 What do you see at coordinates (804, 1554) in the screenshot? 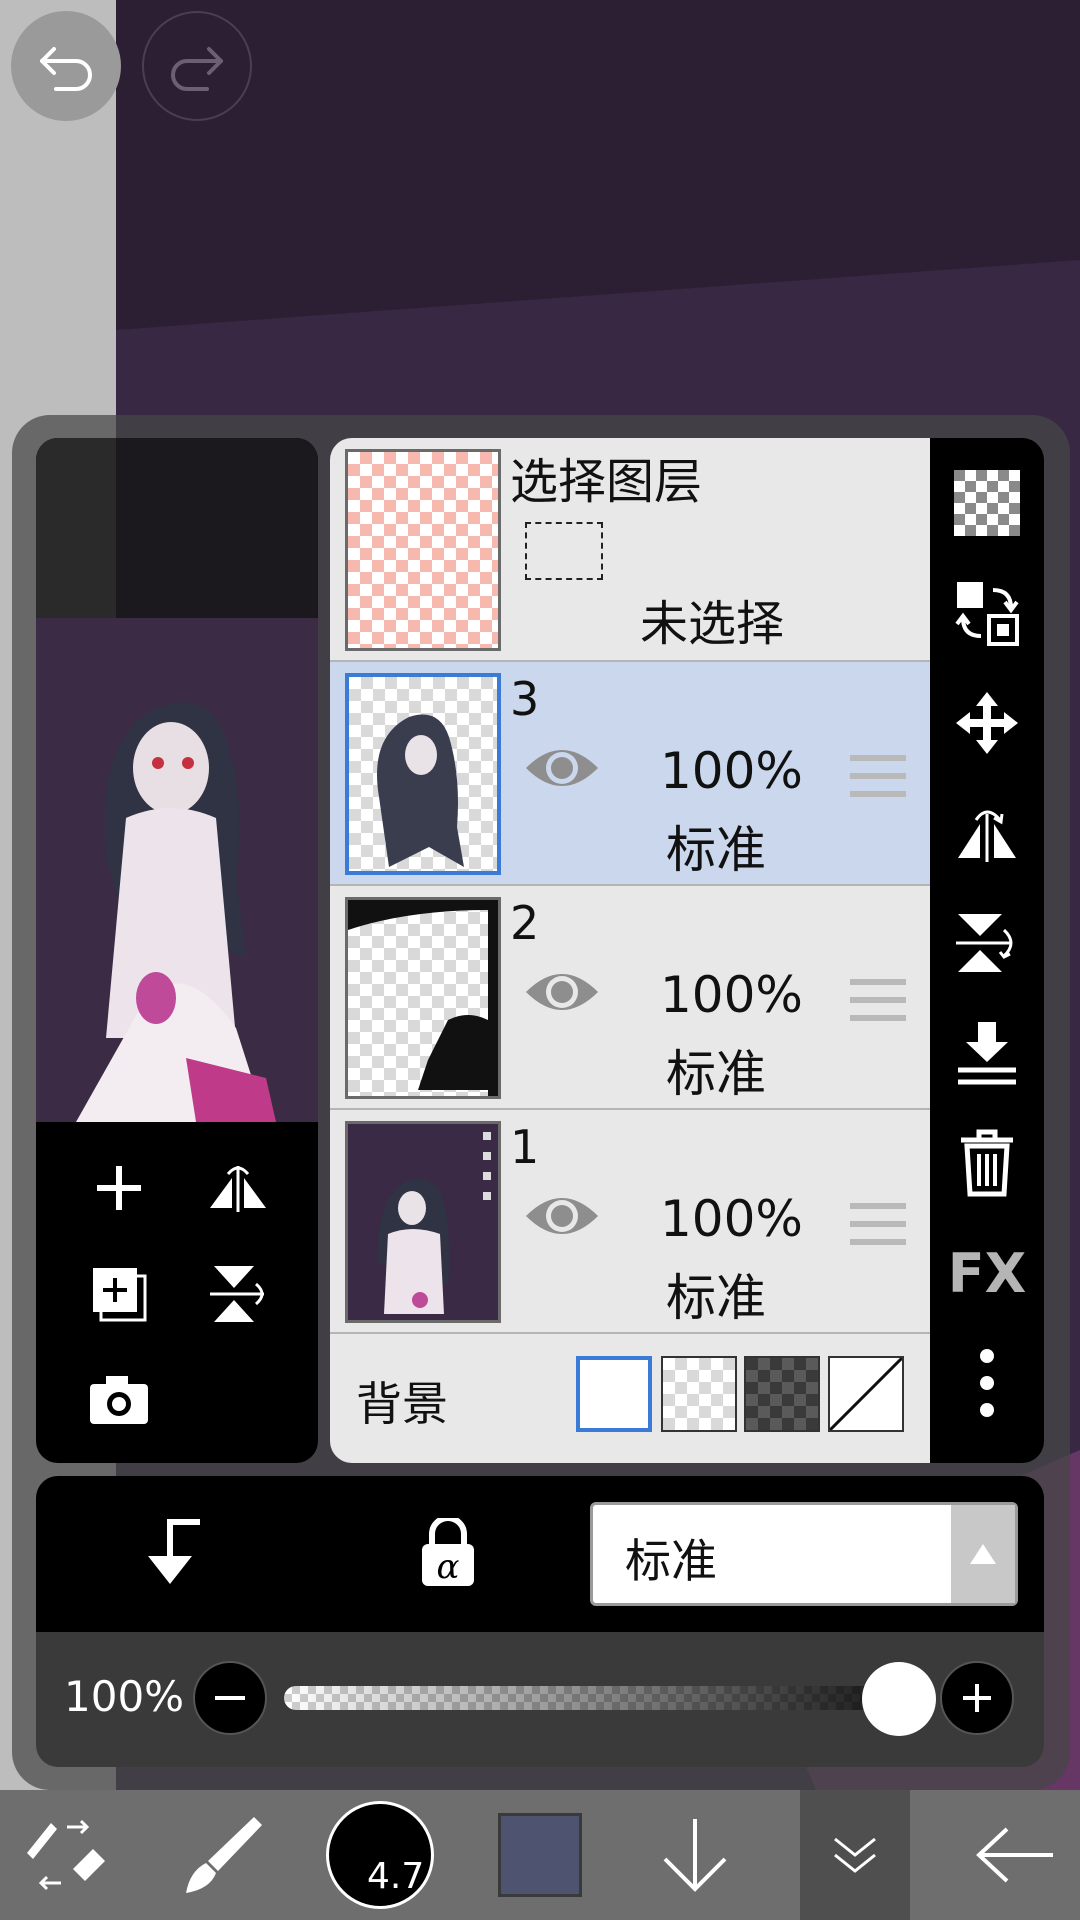
I see `blend-mode-select: 标准` at bounding box center [804, 1554].